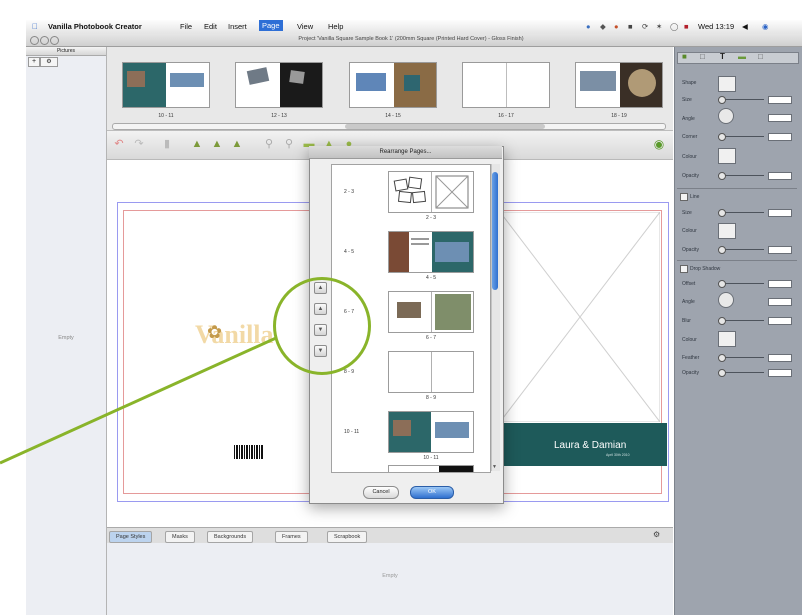 The image size is (802, 615). I want to click on callout-pointer-line, so click(138, 400).